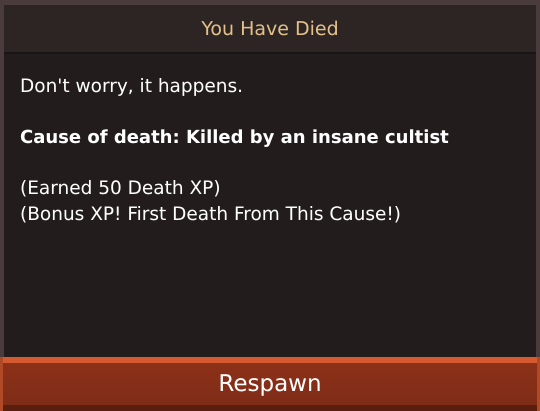 This screenshot has height=411, width=540. I want to click on cause-text: Cause of death: Killed by an insane cultist, so click(235, 137).